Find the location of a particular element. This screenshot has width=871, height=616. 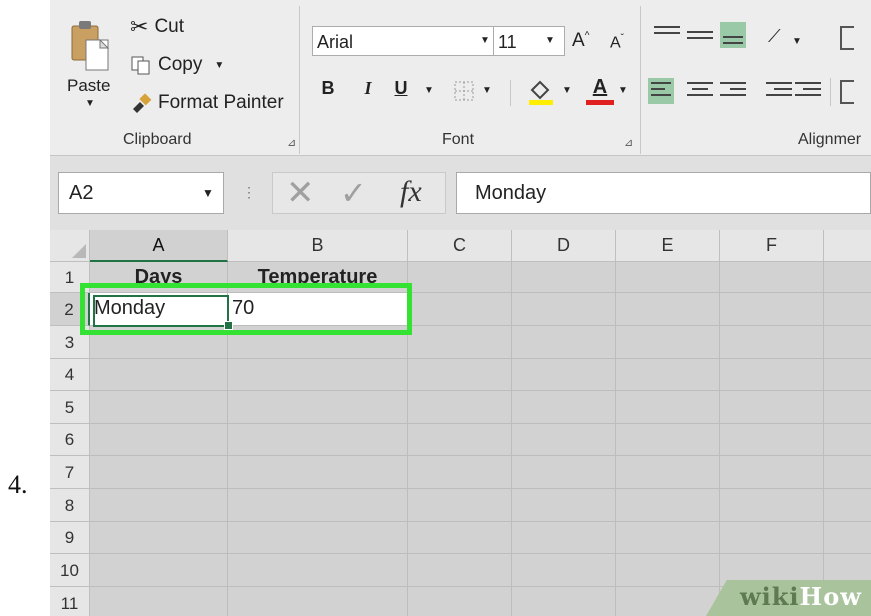

formula-bar-grip: ⋮ is located at coordinates (249, 192).